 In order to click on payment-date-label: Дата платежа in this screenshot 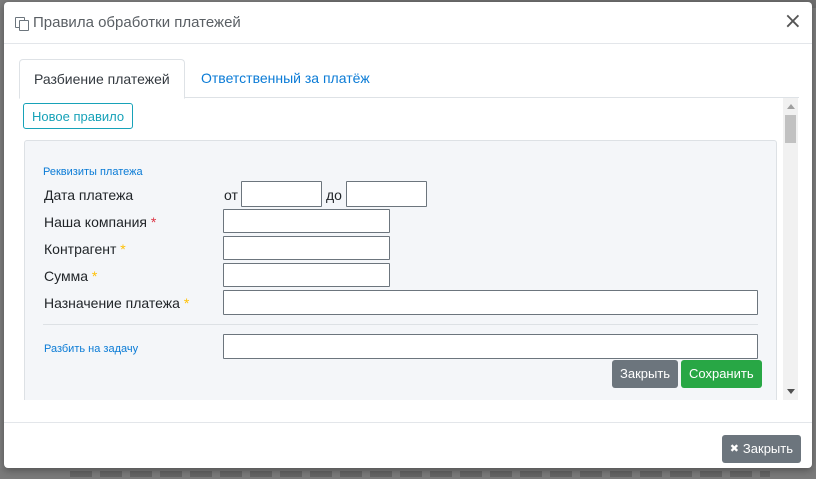, I will do `click(89, 195)`.